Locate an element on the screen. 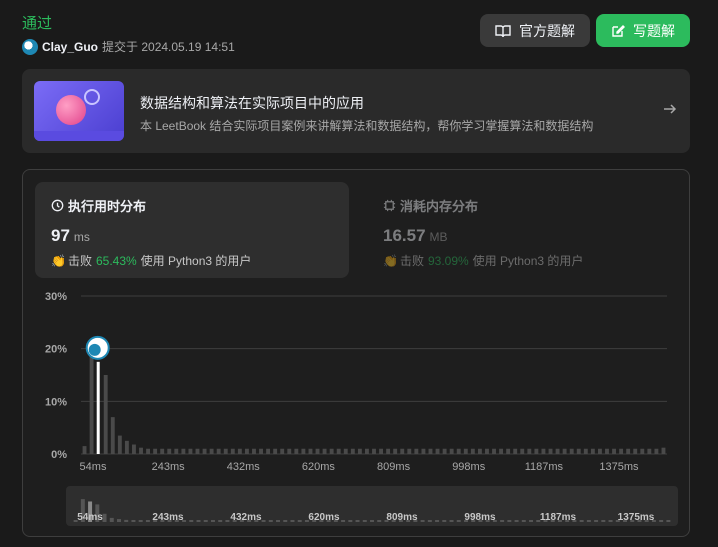 This screenshot has width=718, height=547. x-tick-label: 54ms is located at coordinates (93, 467).